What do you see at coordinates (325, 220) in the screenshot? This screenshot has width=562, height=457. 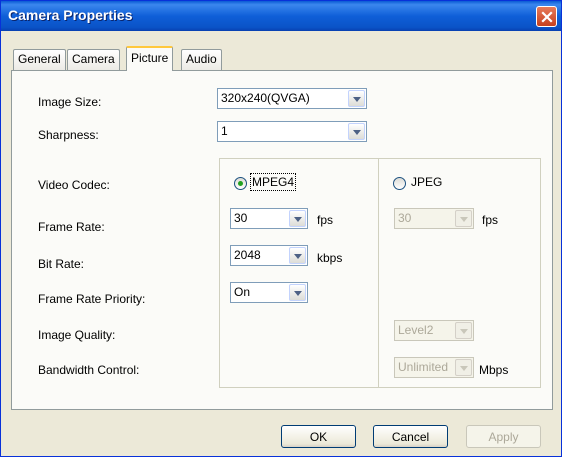 I see `frame-rate-unit: fps` at bounding box center [325, 220].